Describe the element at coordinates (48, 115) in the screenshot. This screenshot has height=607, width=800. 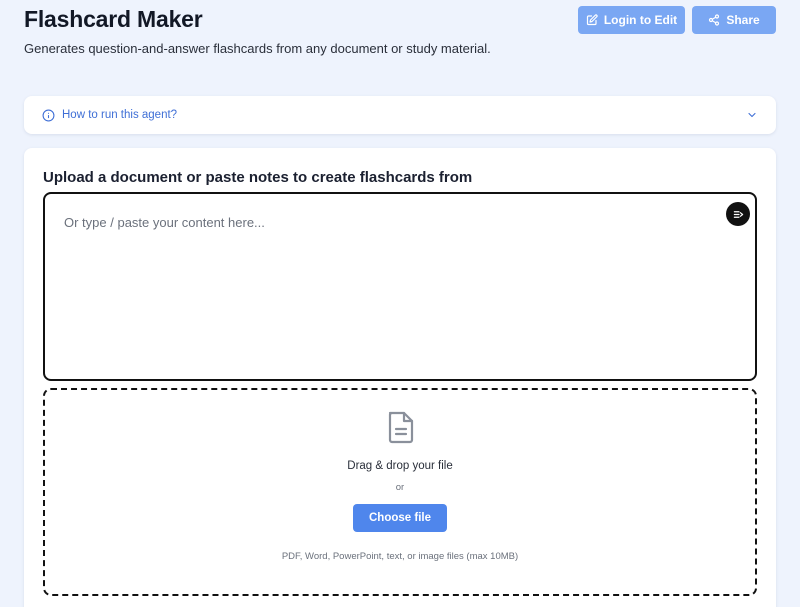
I see `info-icon` at that location.